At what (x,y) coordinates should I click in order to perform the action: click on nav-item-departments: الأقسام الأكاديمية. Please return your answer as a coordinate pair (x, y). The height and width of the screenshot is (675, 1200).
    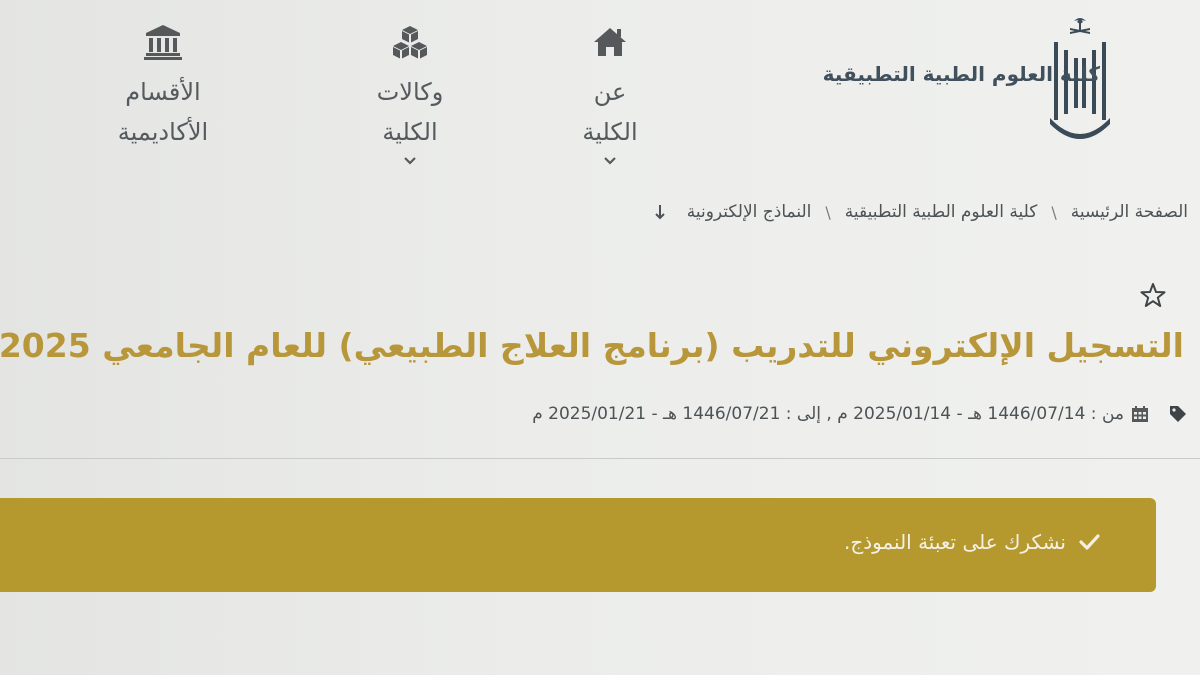
    Looking at the image, I should click on (163, 87).